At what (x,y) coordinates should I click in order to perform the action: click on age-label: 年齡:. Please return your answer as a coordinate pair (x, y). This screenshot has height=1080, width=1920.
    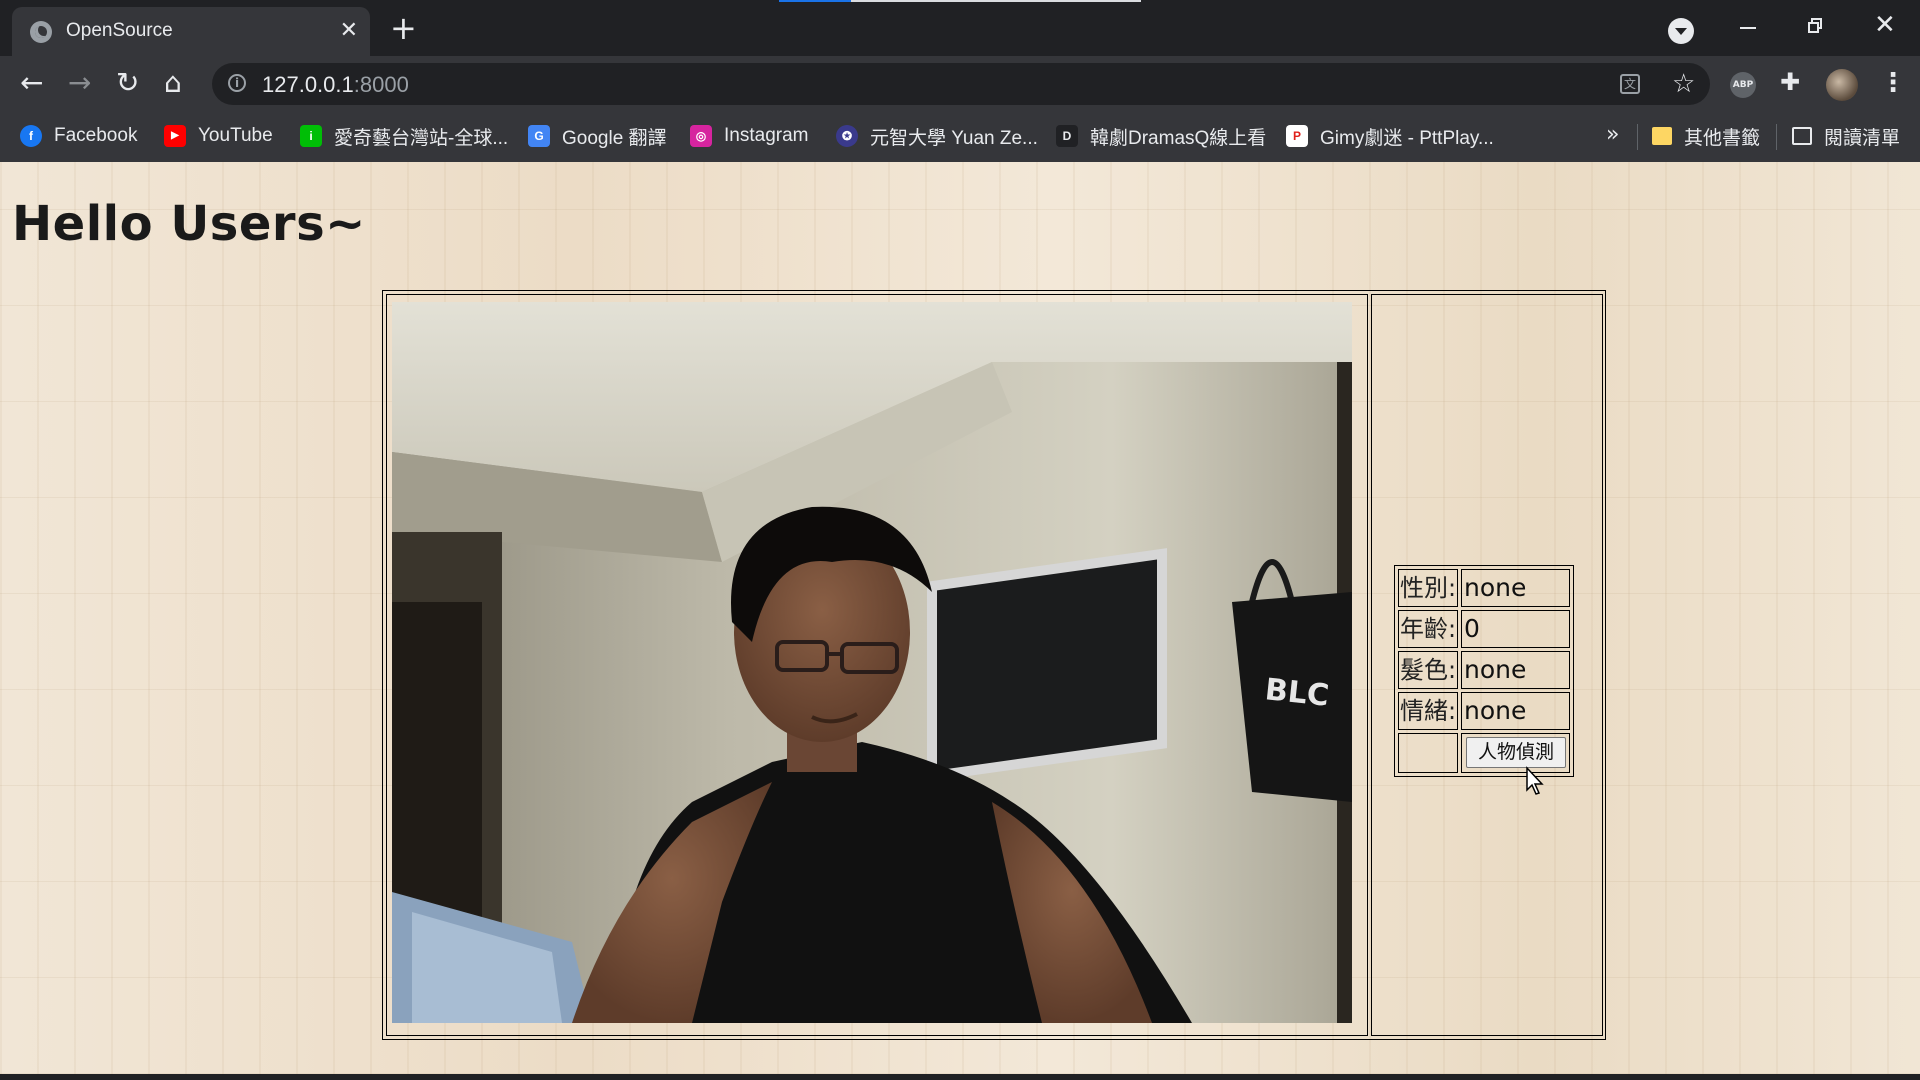
    Looking at the image, I should click on (1428, 629).